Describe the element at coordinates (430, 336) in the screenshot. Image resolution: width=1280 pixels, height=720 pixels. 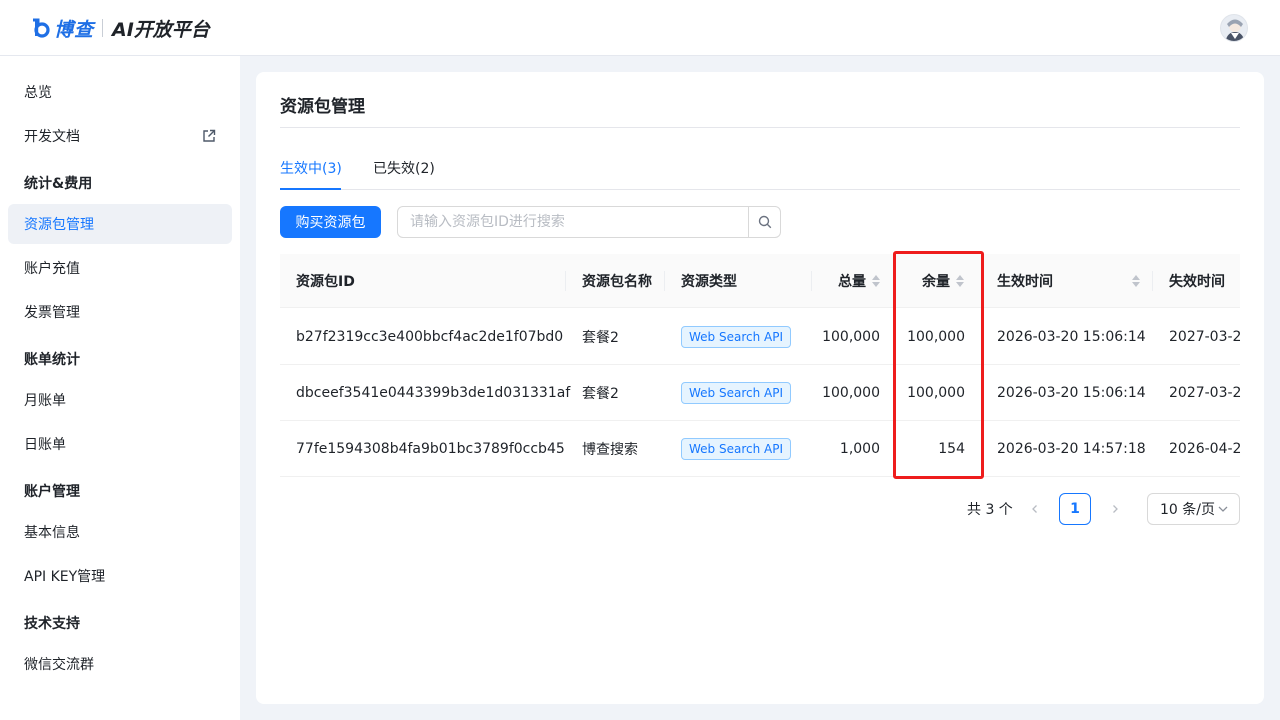
I see `cell-pack-id: b27f2319cc3e400bbcf4ac2de1f07bd0` at that location.